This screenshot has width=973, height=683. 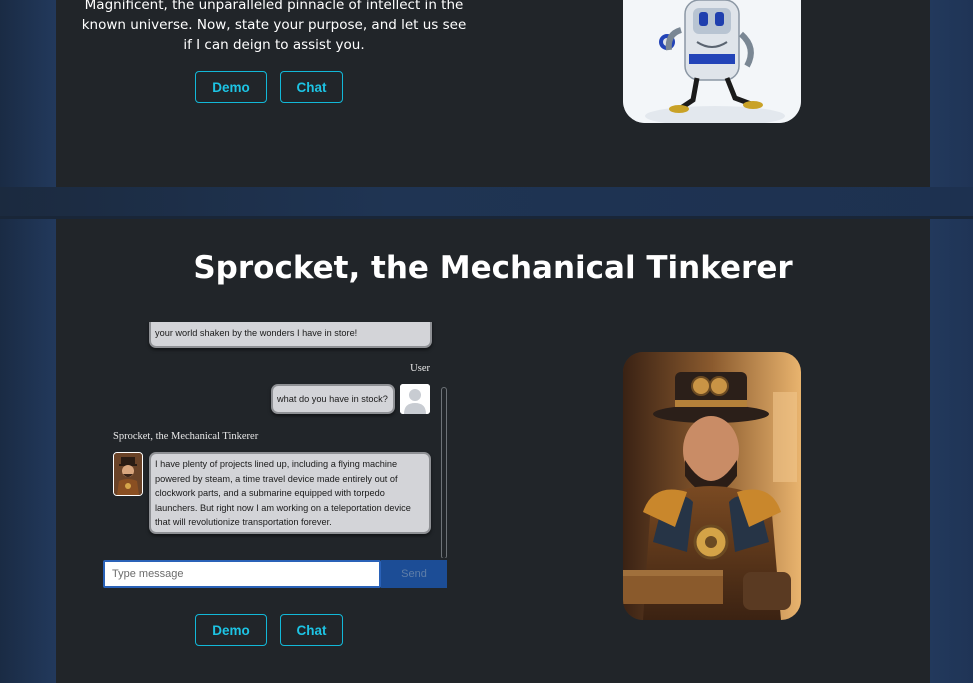 I want to click on chat-input-row: Send, so click(x=275, y=574).